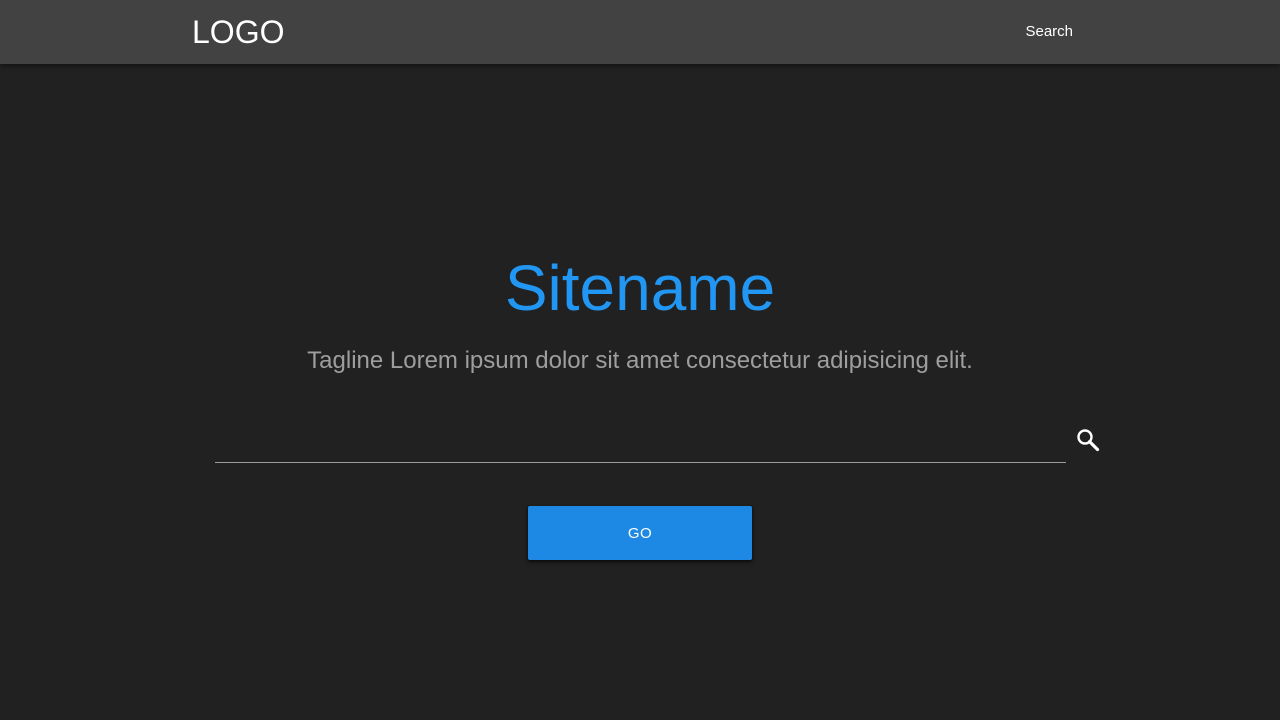 Image resolution: width=1280 pixels, height=720 pixels. Describe the element at coordinates (238, 32) in the screenshot. I see `logo: LOGO` at that location.